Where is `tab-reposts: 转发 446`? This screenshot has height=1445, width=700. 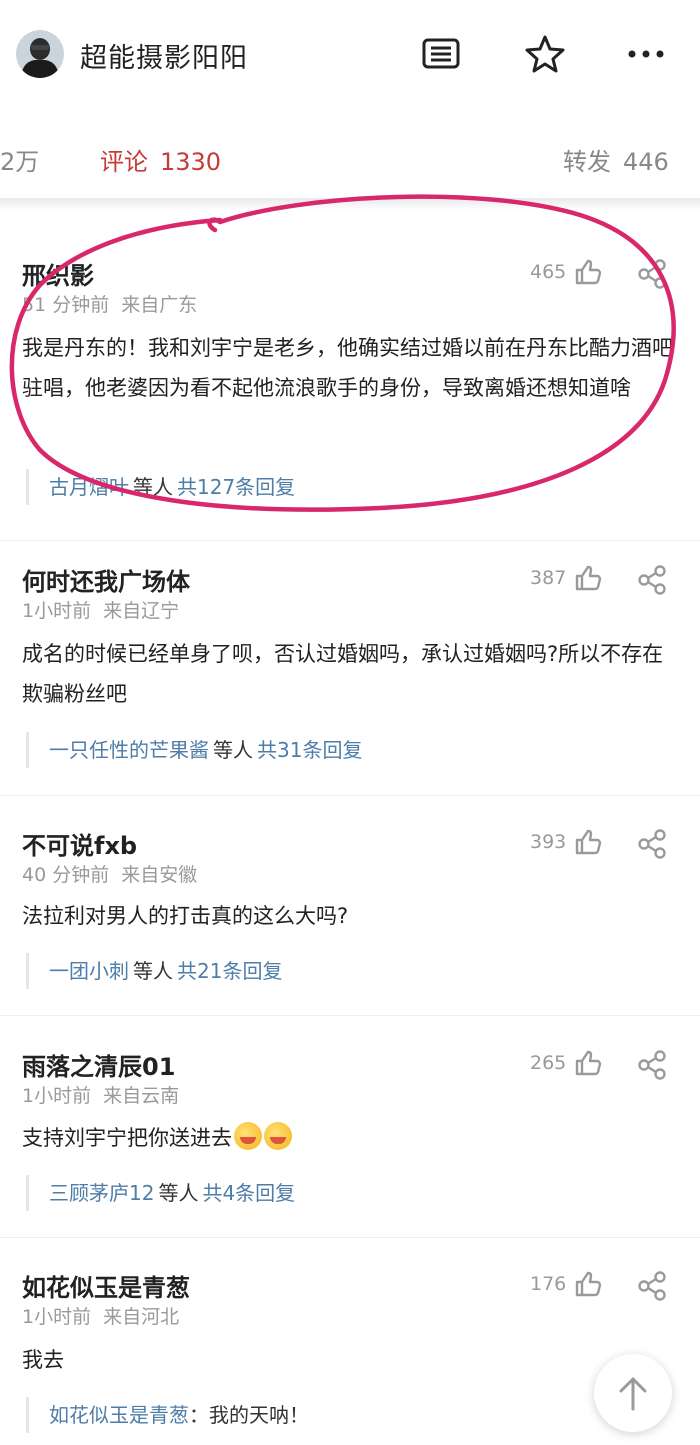
tab-reposts: 转发 446 is located at coordinates (616, 159).